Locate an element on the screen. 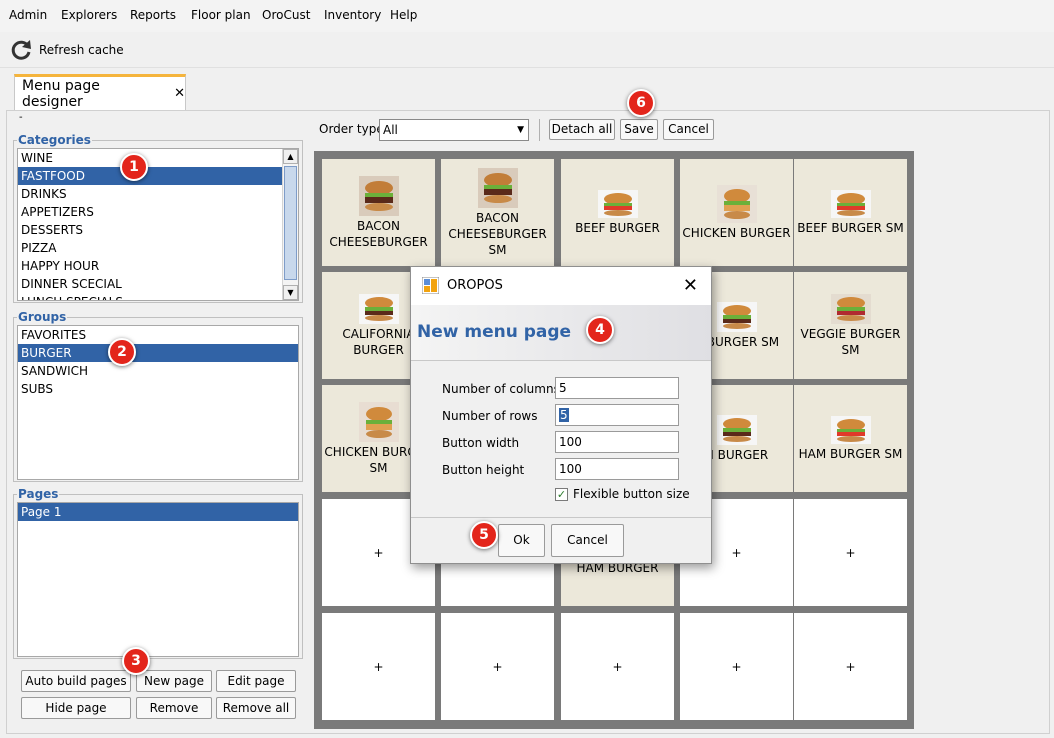  annotation-marker: 3 is located at coordinates (136, 661).